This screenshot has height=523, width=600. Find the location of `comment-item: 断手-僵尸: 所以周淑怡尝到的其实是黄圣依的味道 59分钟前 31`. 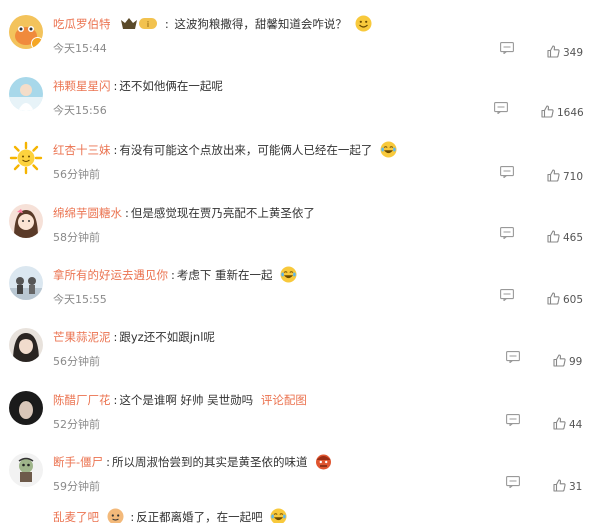

comment-item: 断手-僵尸: 所以周淑怡尝到的其实是黄圣依的味道 59分钟前 31 is located at coordinates (300, 473).